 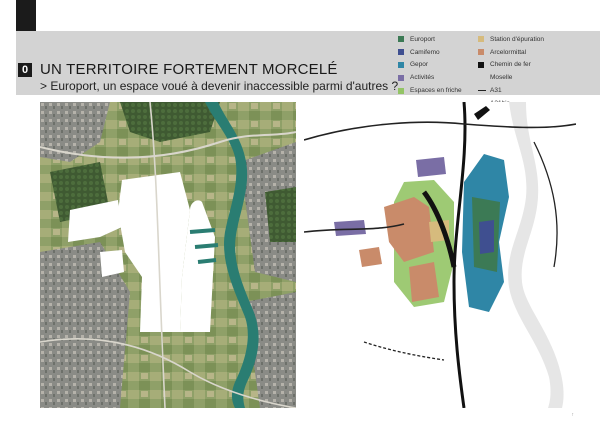 I want to click on legend-label: Arcelormittal, so click(x=508, y=52).